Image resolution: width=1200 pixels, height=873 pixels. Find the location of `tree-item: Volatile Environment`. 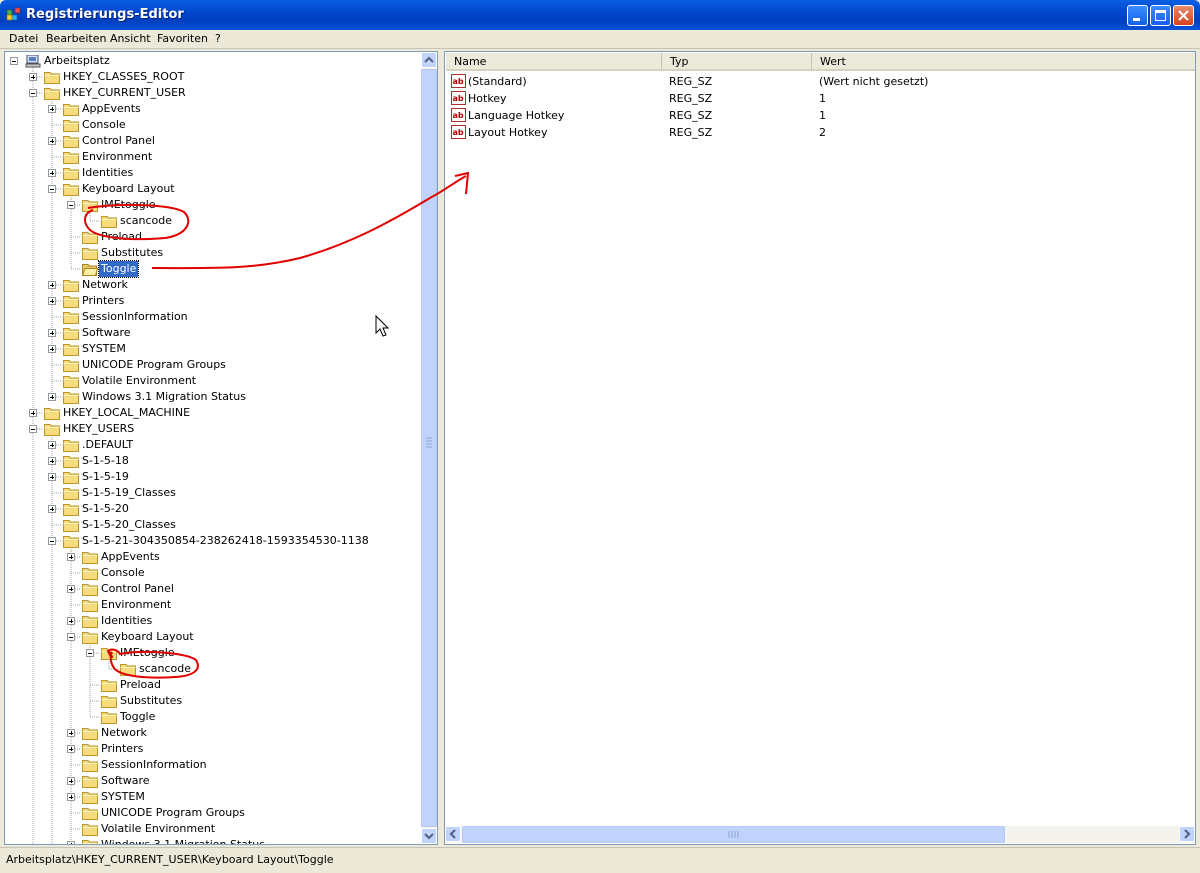

tree-item: Volatile Environment is located at coordinates (213, 829).